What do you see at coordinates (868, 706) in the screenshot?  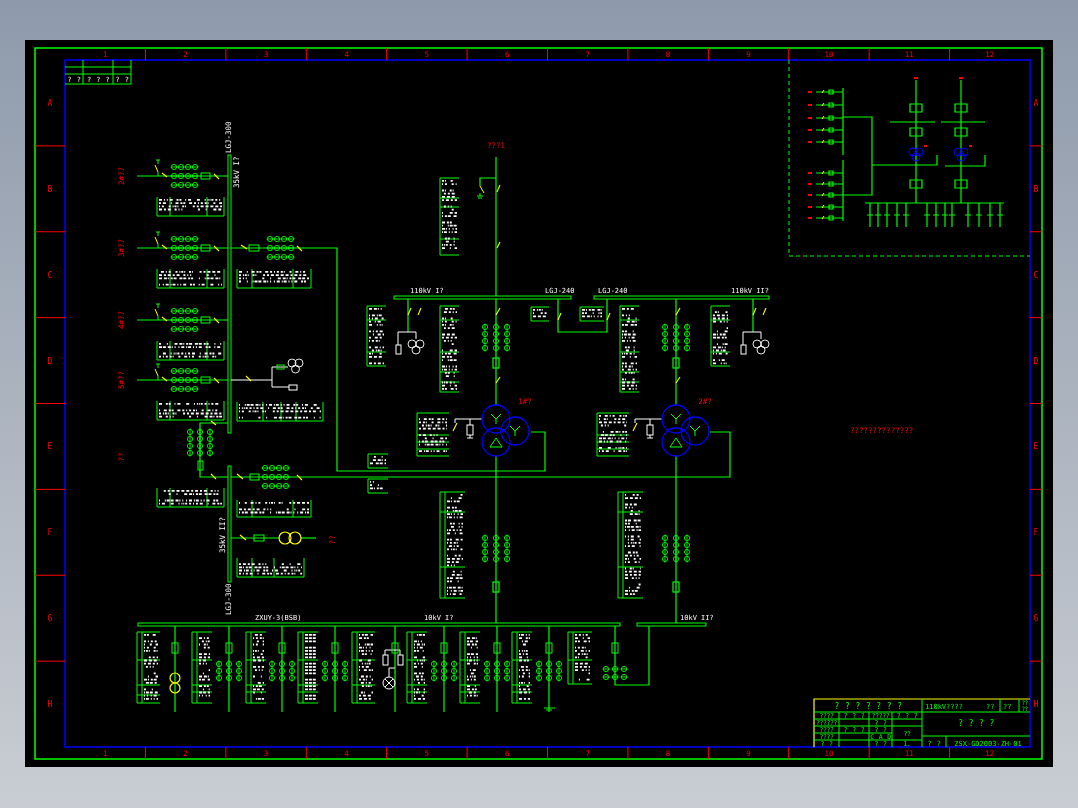 I see `title-block-text: ? ? ? ? ? ? ?` at bounding box center [868, 706].